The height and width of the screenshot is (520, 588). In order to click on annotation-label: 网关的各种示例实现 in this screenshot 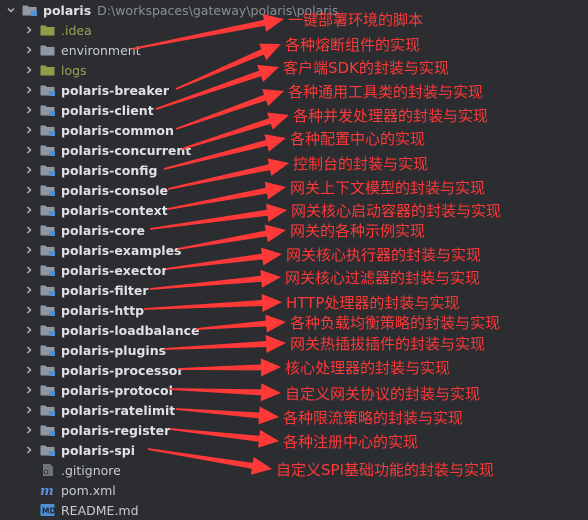, I will do `click(358, 231)`.